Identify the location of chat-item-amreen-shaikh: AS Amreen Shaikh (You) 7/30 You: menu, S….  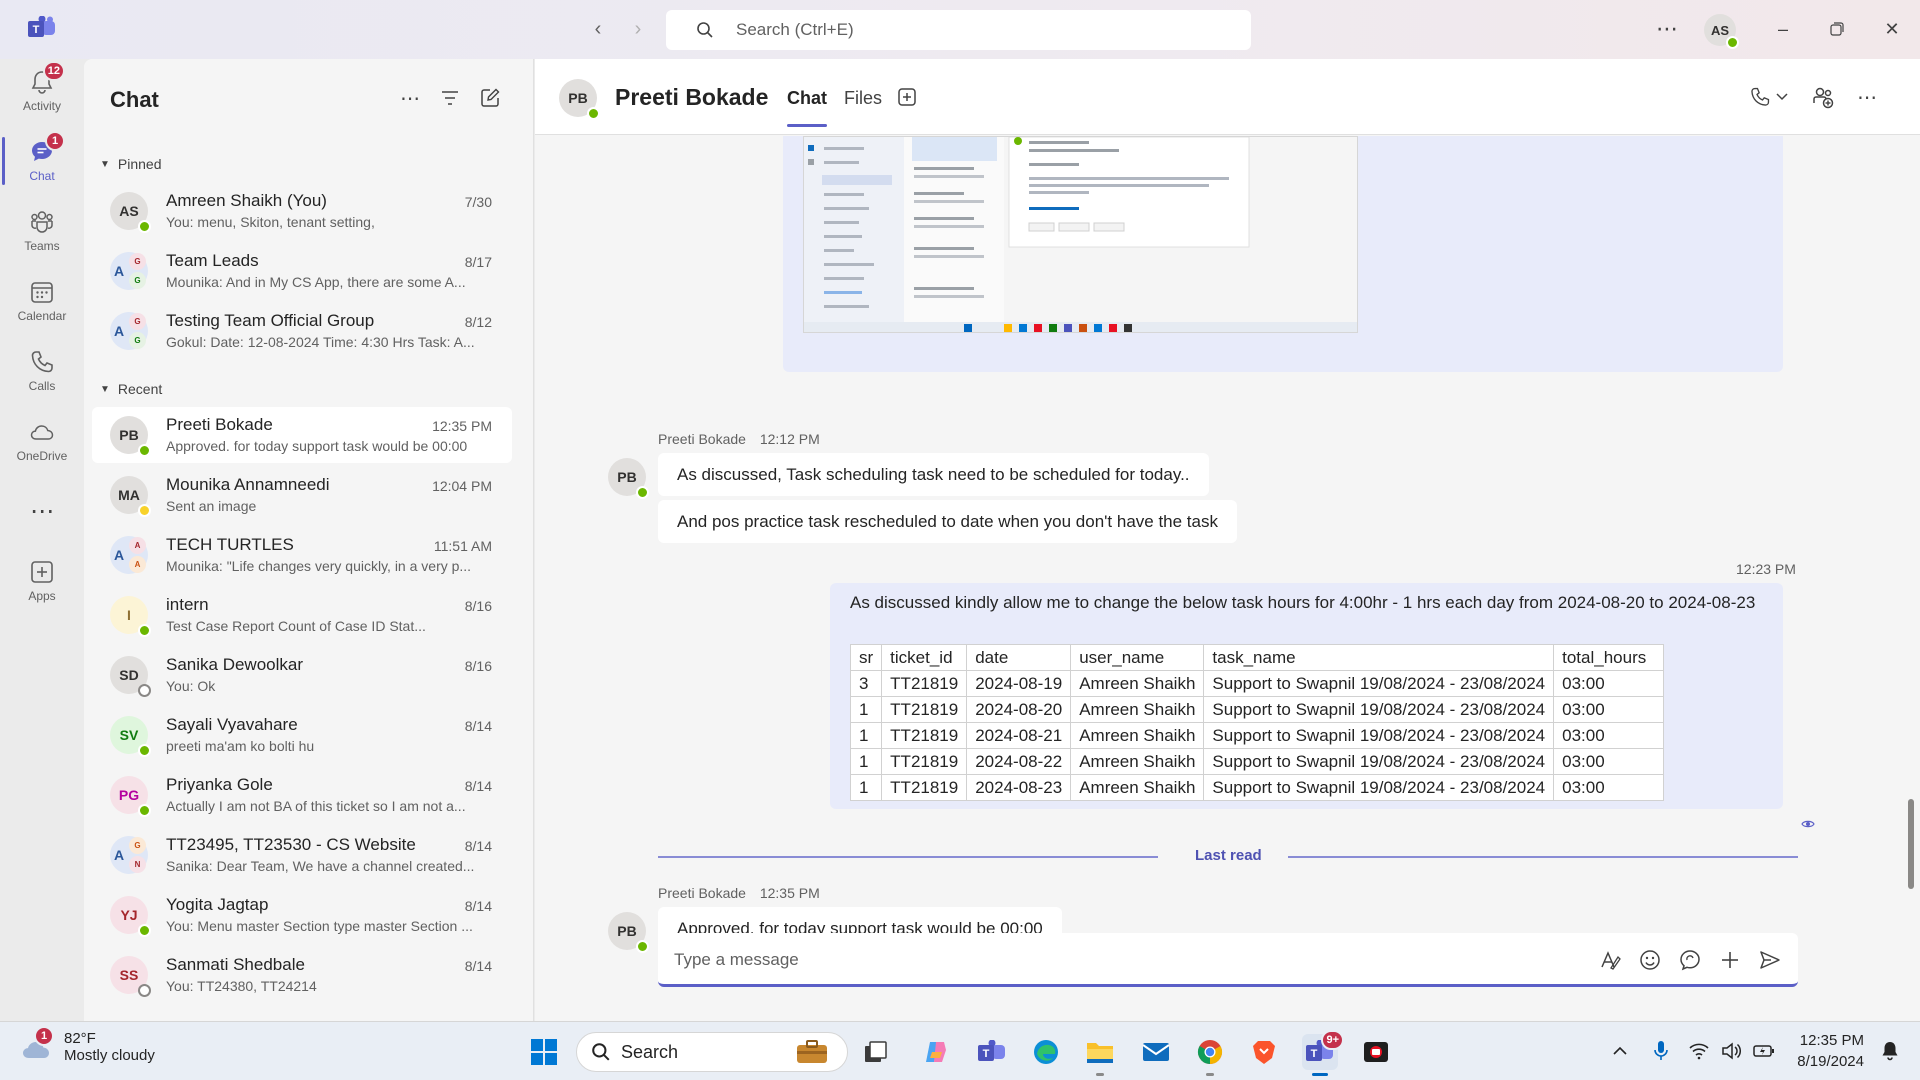
(302, 211).